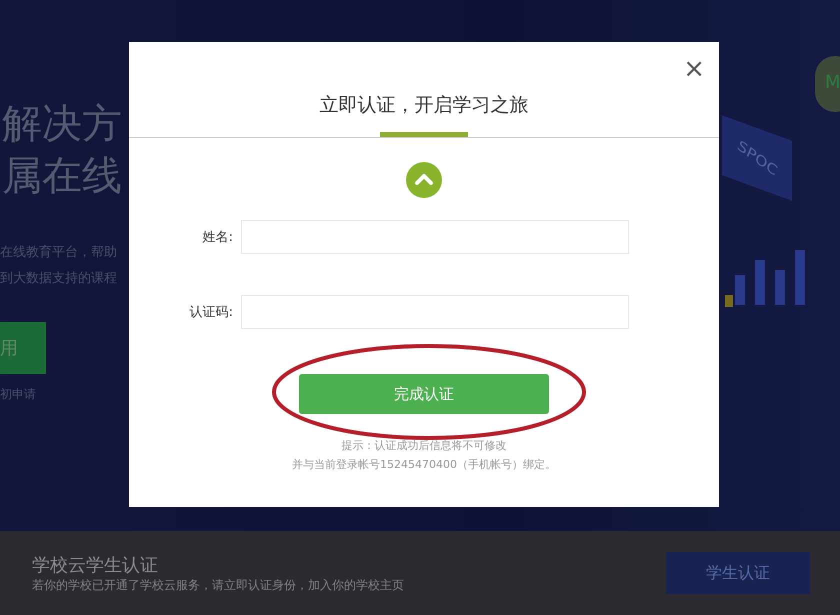 This screenshot has width=840, height=615. Describe the element at coordinates (738, 573) in the screenshot. I see `student-verify-button: 学生认证` at that location.